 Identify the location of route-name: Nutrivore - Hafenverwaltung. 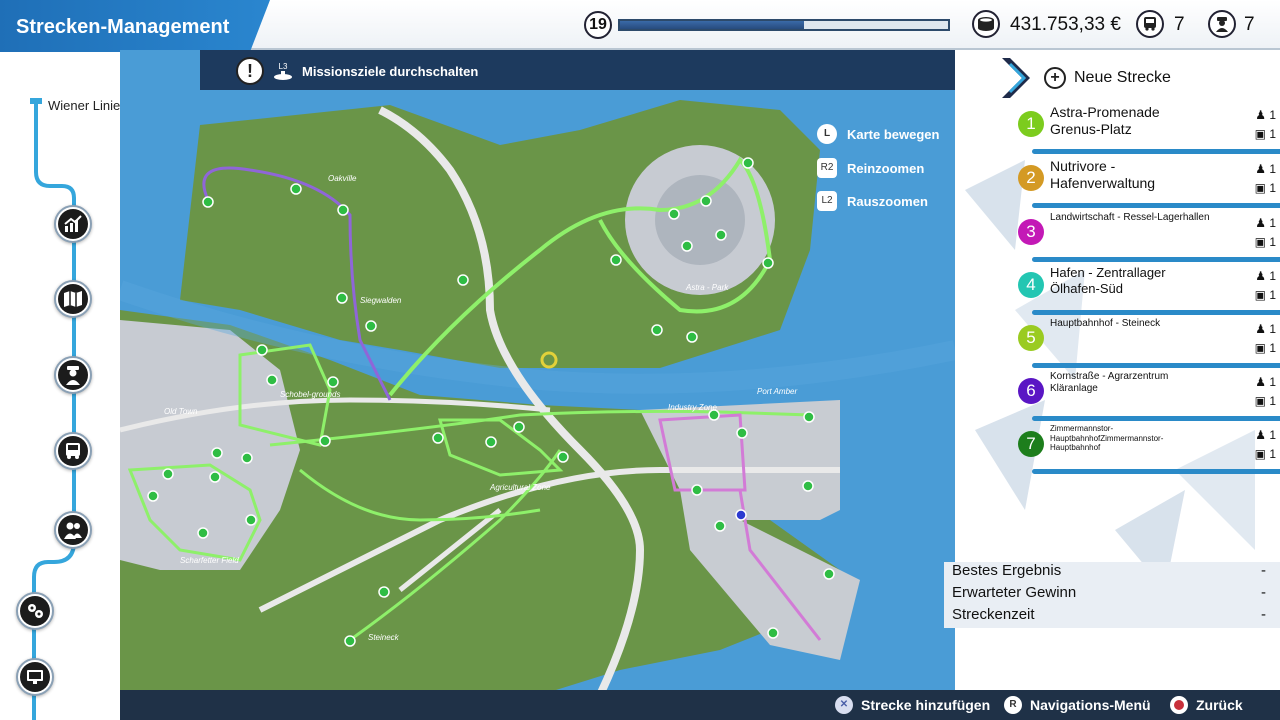
(1103, 174).